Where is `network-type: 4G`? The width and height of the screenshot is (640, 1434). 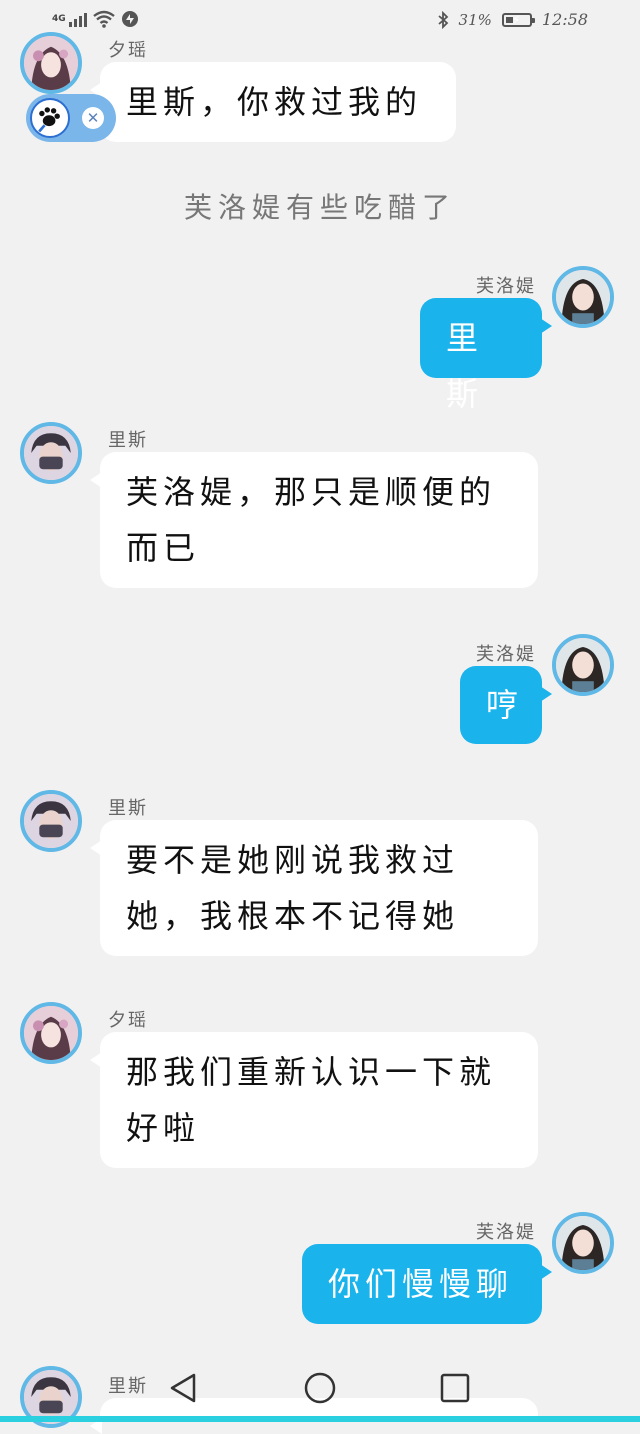 network-type: 4G is located at coordinates (59, 18).